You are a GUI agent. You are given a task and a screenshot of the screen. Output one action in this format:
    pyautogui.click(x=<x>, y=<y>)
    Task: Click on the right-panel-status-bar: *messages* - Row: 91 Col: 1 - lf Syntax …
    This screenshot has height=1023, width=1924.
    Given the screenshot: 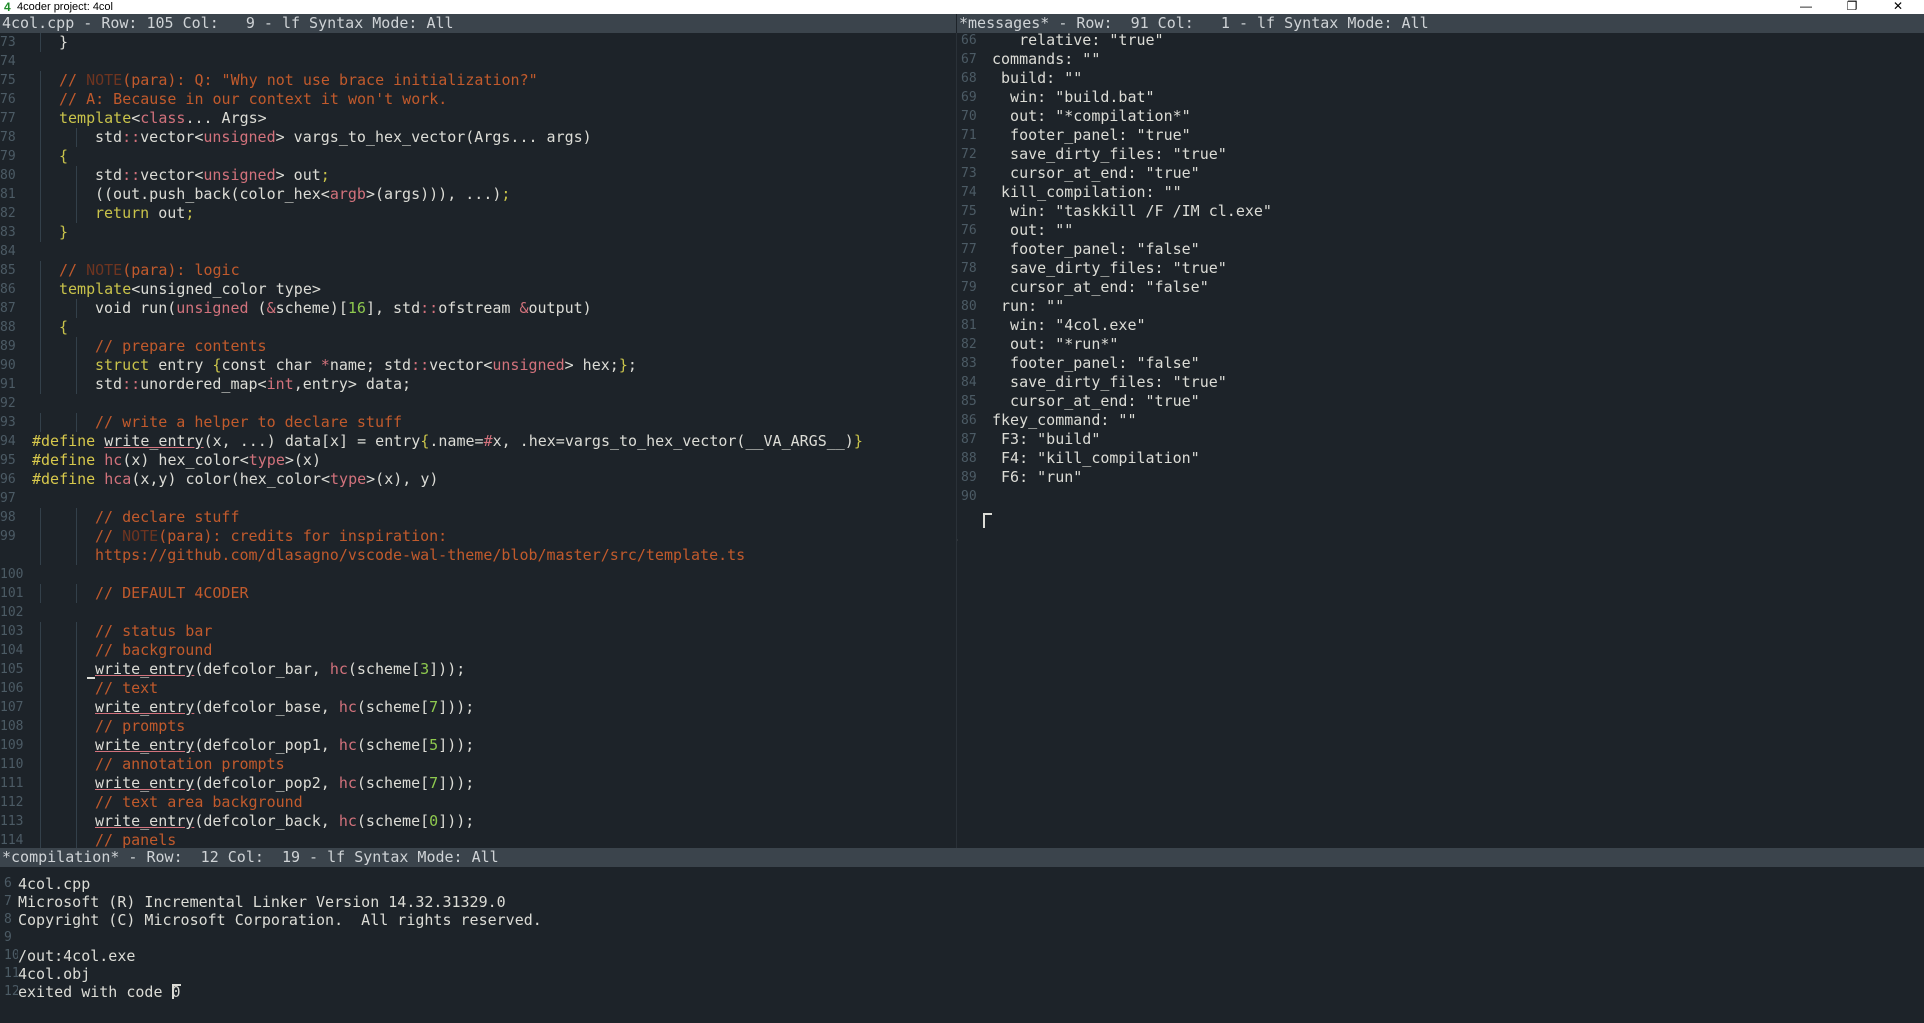 What is the action you would take?
    pyautogui.click(x=1440, y=23)
    